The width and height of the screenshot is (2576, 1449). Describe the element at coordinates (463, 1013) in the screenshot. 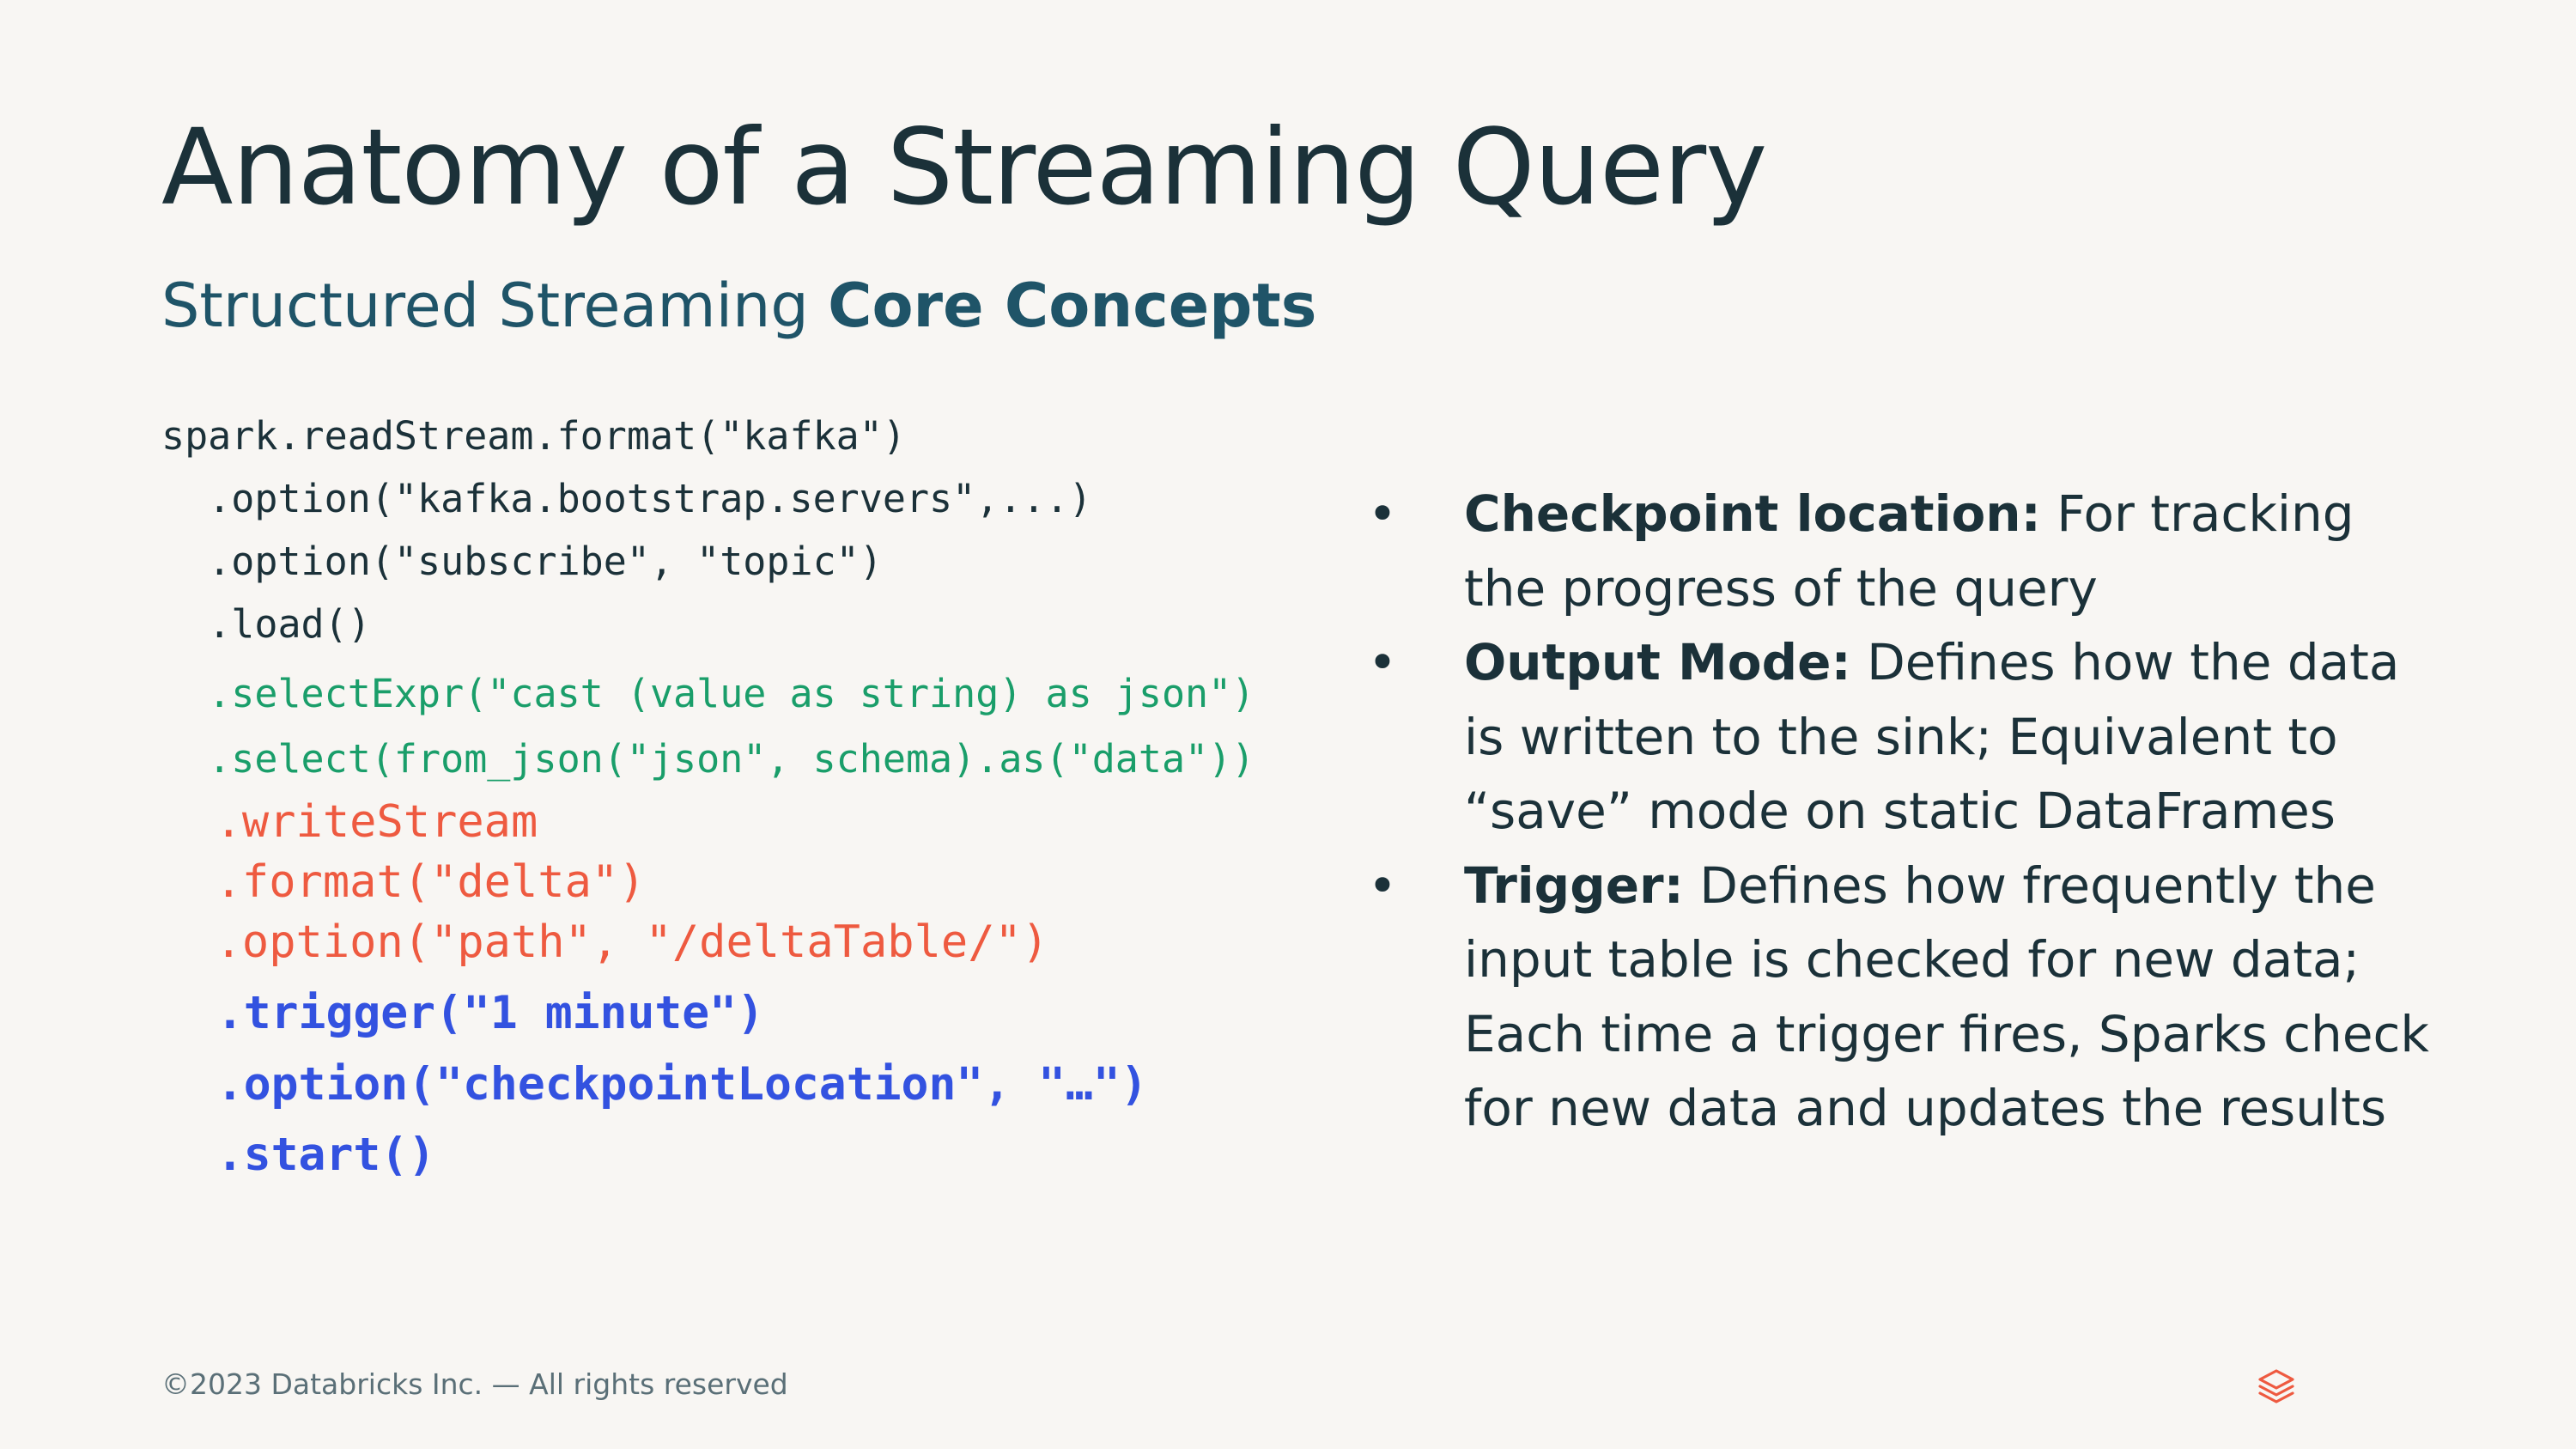

I see `code-line-trigger: .trigger("1 minute")` at that location.